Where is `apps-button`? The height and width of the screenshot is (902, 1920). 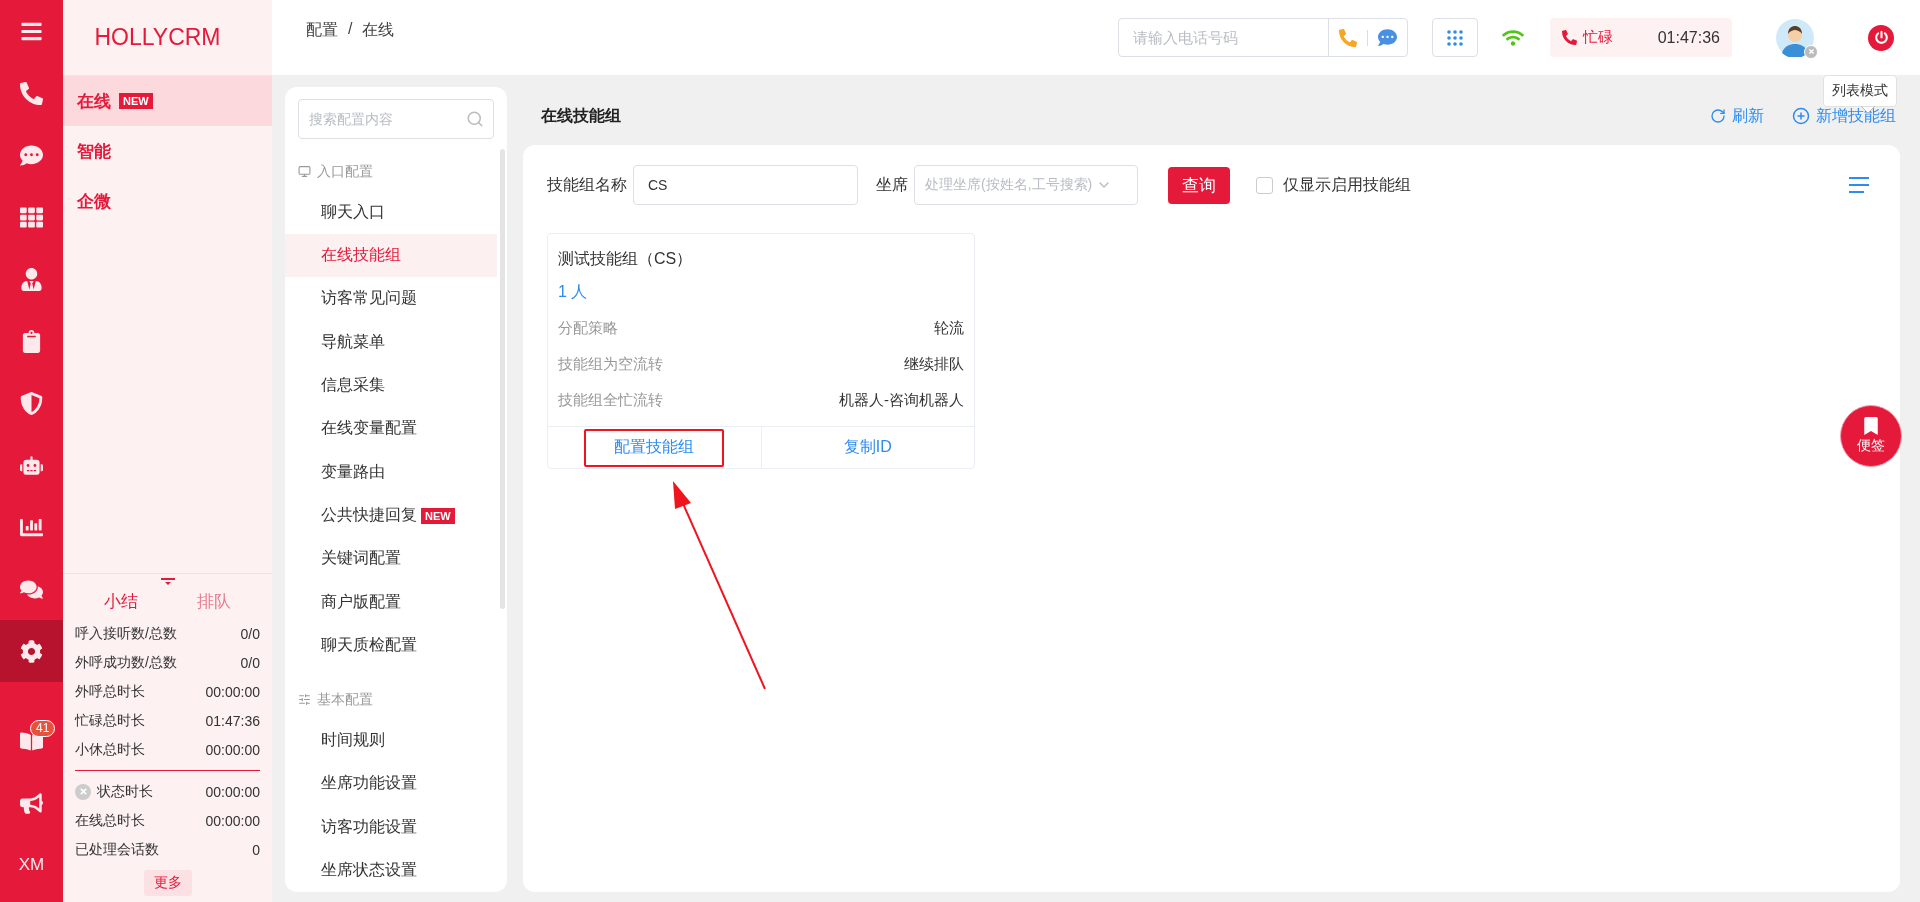 apps-button is located at coordinates (1455, 37).